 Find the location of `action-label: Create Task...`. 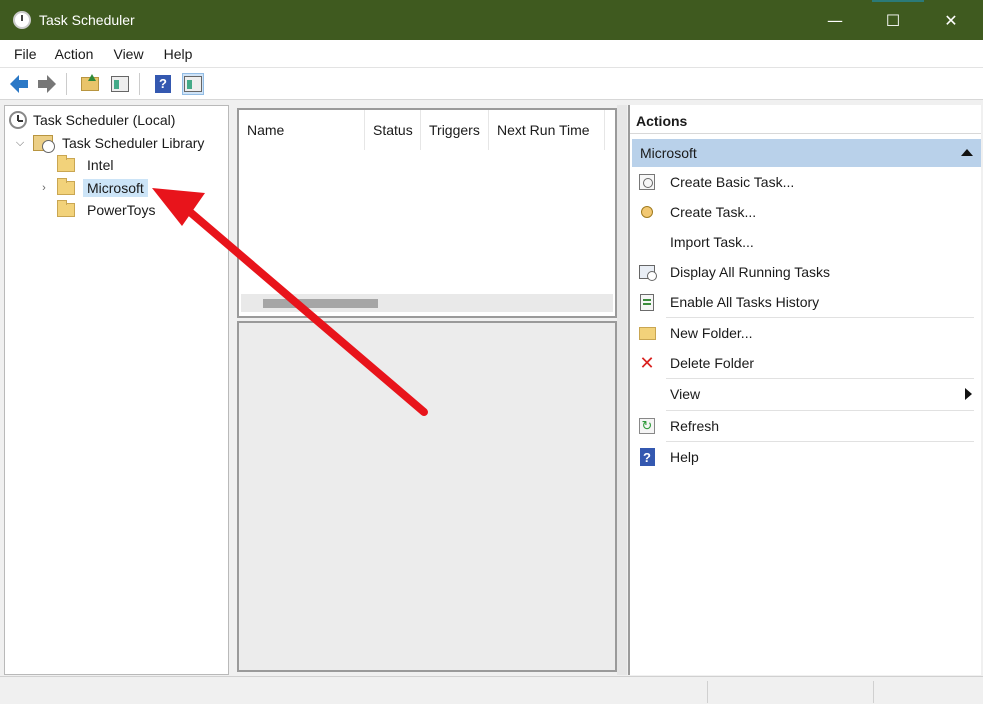

action-label: Create Task... is located at coordinates (713, 212).